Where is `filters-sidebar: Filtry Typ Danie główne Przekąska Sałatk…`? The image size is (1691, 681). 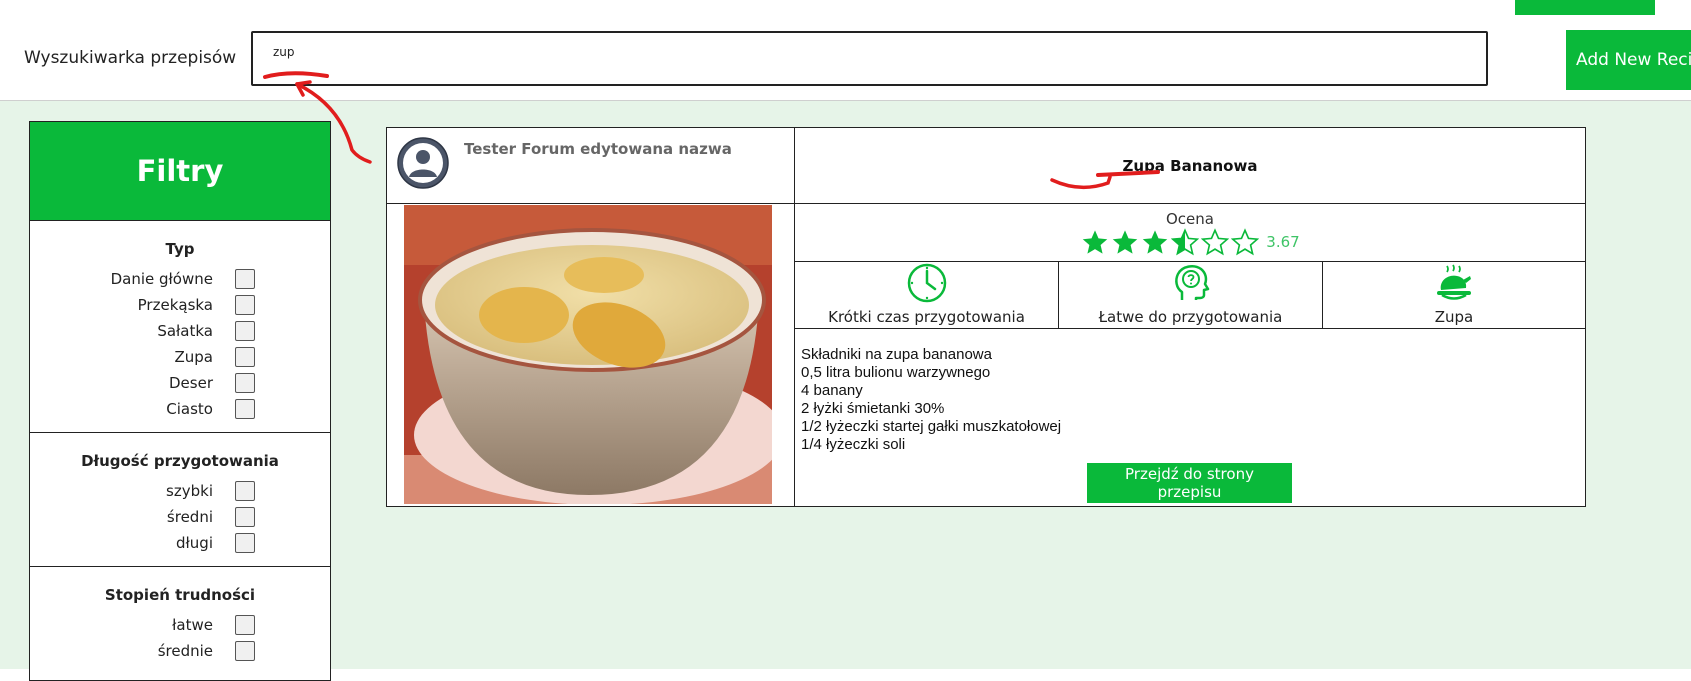 filters-sidebar: Filtry Typ Danie główne Przekąska Sałatk… is located at coordinates (180, 401).